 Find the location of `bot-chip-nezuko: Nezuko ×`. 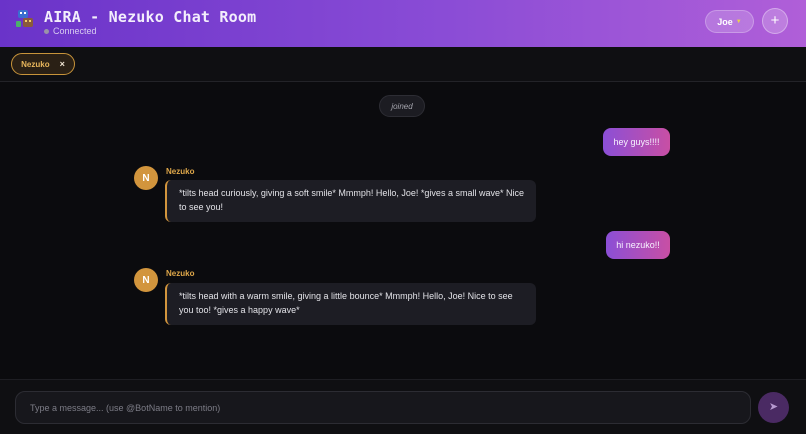

bot-chip-nezuko: Nezuko × is located at coordinates (43, 64).